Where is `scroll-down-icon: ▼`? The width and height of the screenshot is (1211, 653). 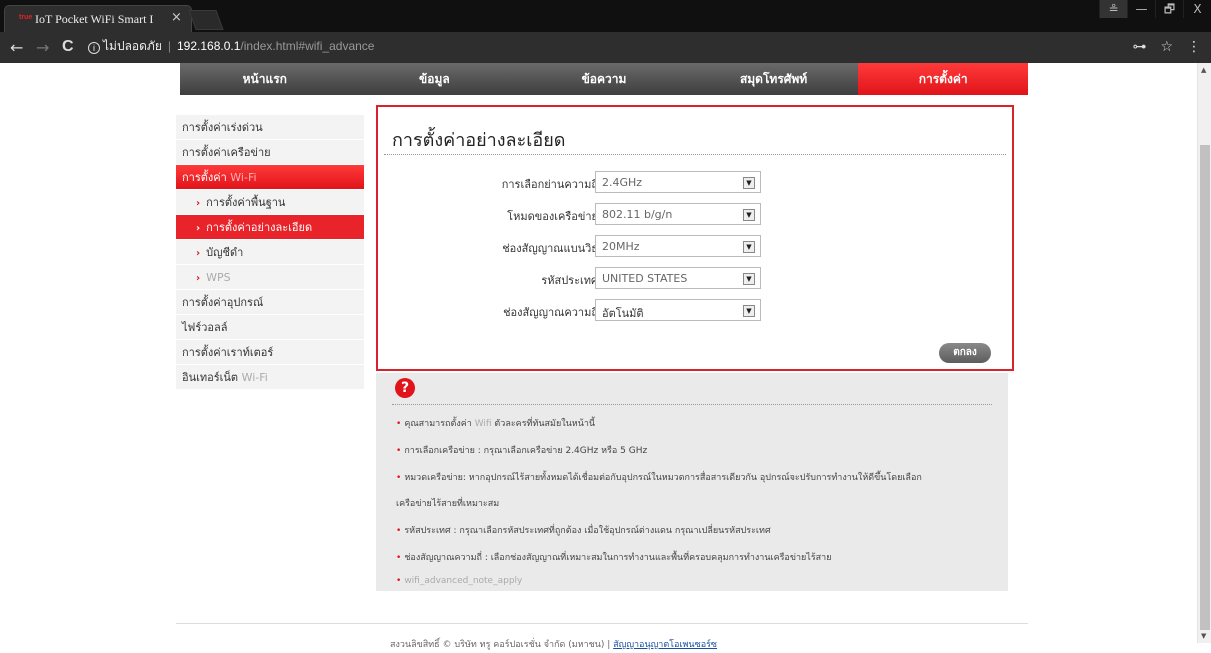
scroll-down-icon: ▼ is located at coordinates (1203, 636).